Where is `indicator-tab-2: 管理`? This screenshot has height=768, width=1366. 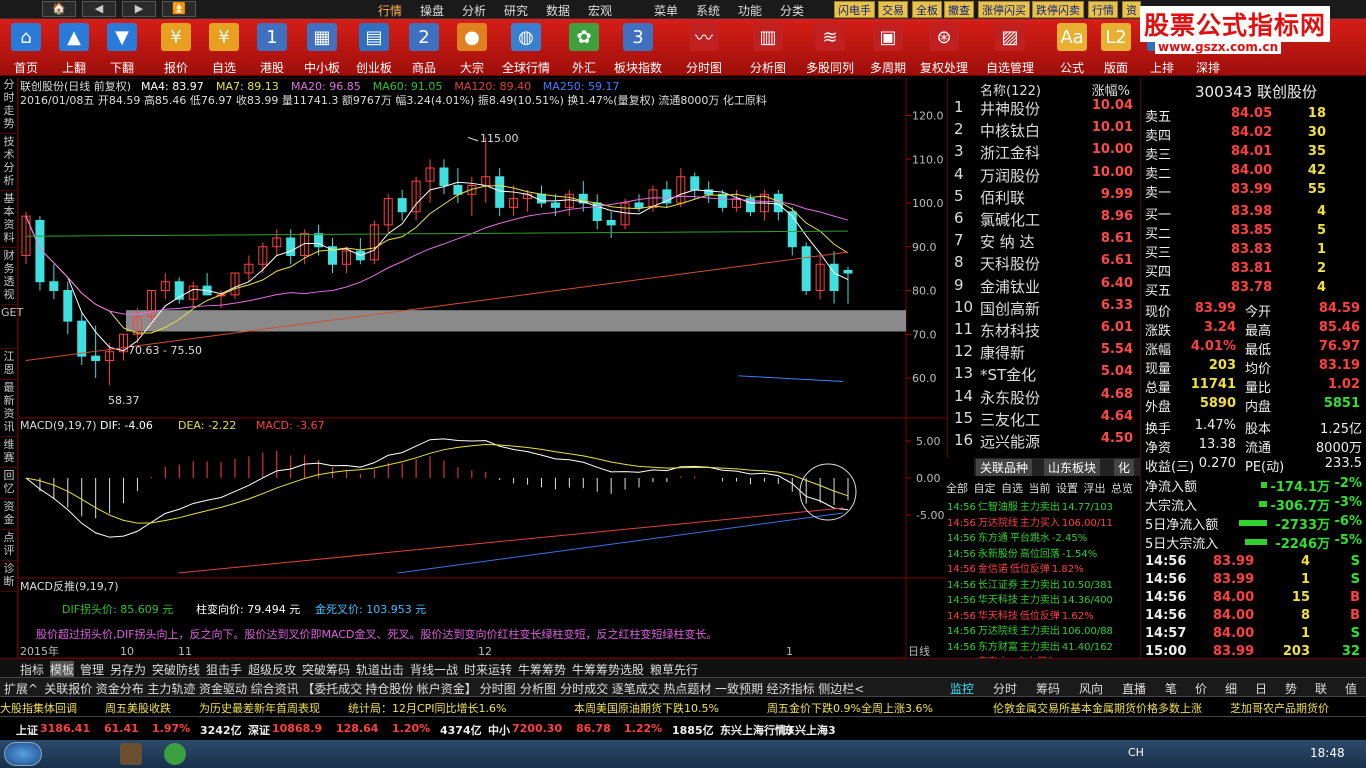 indicator-tab-2: 管理 is located at coordinates (92, 669).